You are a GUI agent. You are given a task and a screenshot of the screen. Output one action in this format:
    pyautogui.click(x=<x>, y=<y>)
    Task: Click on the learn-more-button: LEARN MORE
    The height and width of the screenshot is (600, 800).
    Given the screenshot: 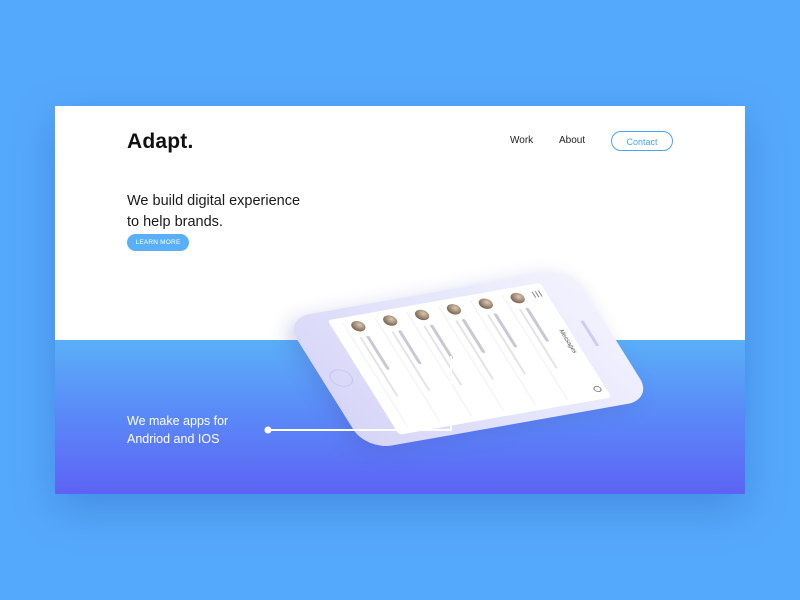 What is the action you would take?
    pyautogui.click(x=158, y=242)
    